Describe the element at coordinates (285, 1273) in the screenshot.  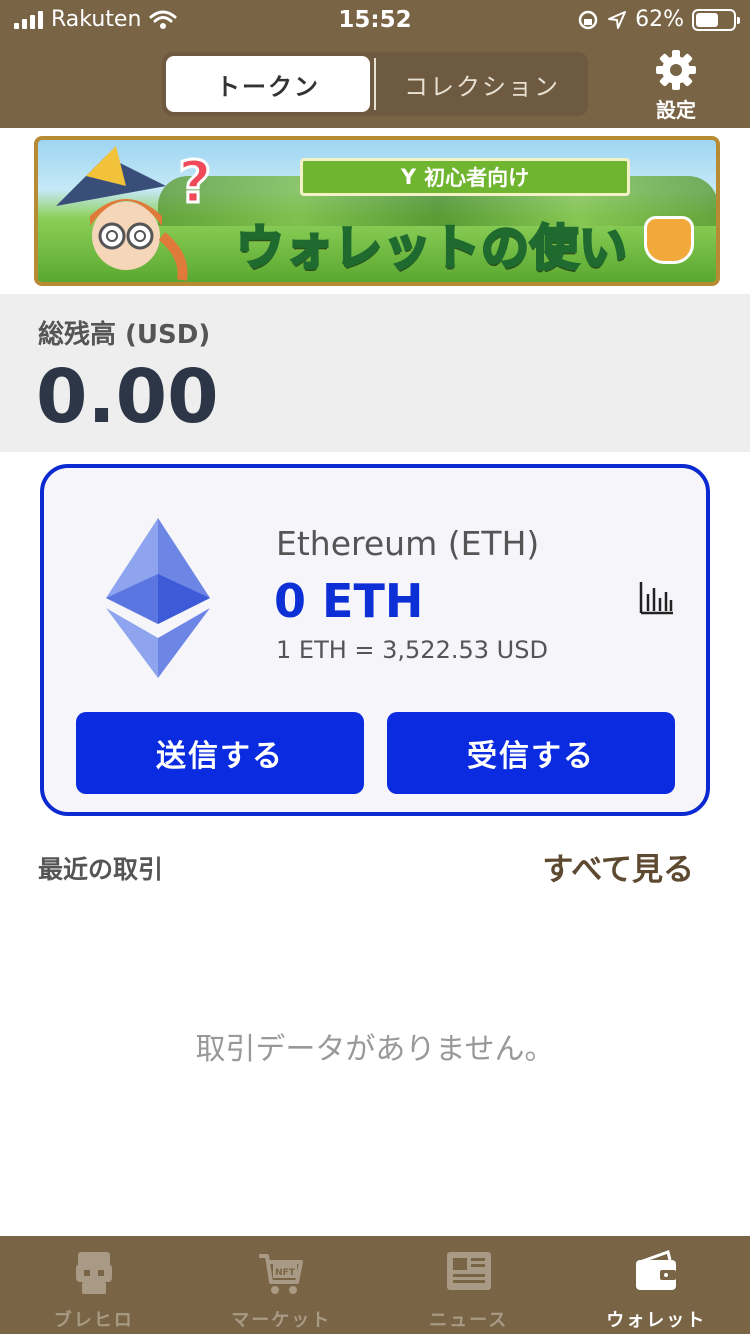
I see `svg-text: NFT` at that location.